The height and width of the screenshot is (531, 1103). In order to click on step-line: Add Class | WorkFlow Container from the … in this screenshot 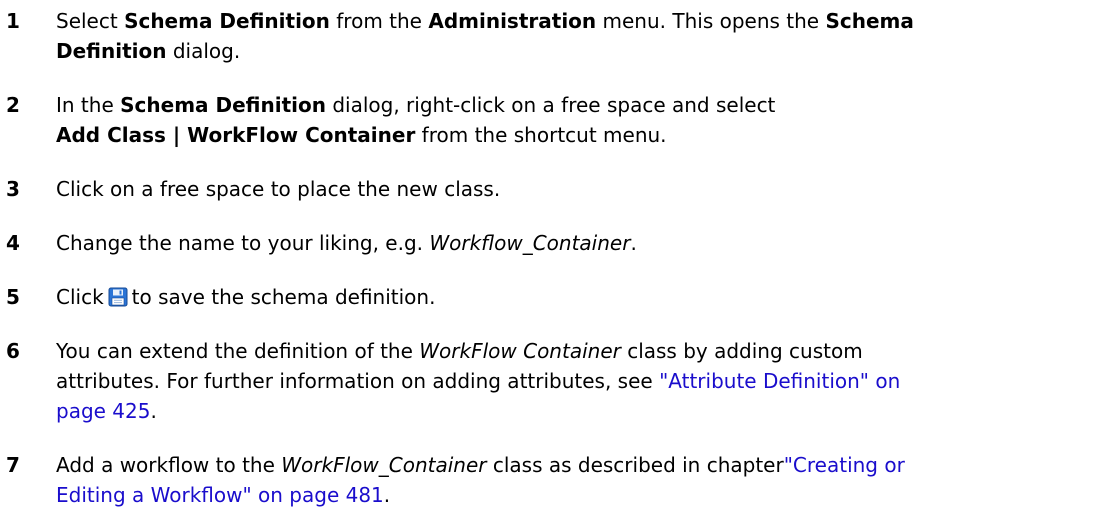, I will do `click(578, 135)`.